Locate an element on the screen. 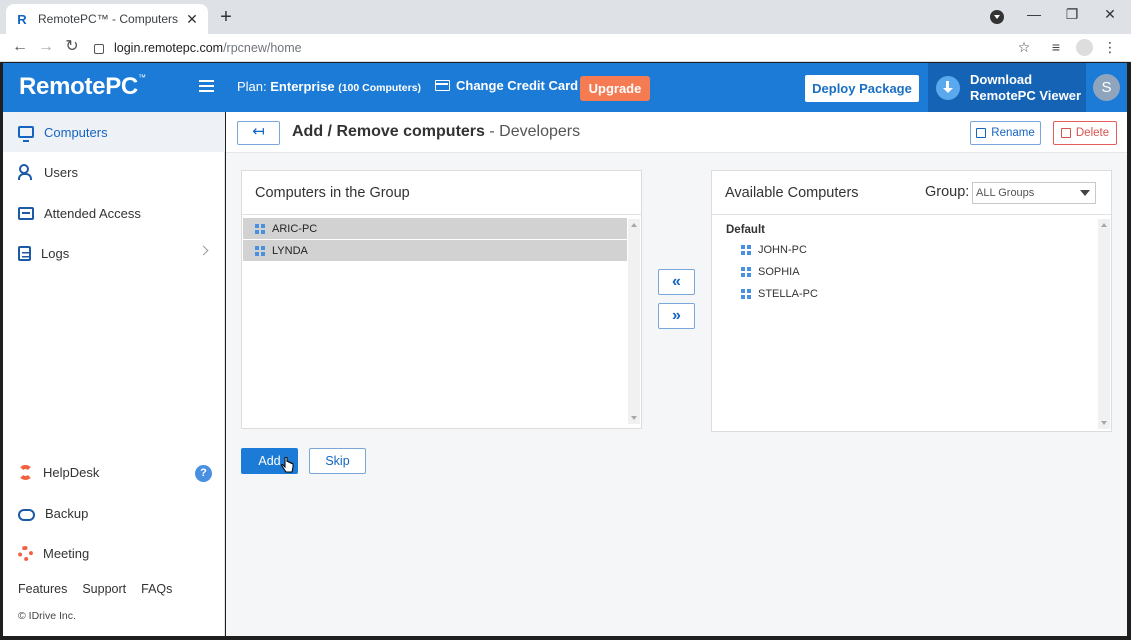 This screenshot has height=640, width=1131. sidebar-item-computers: Computers is located at coordinates (114, 132).